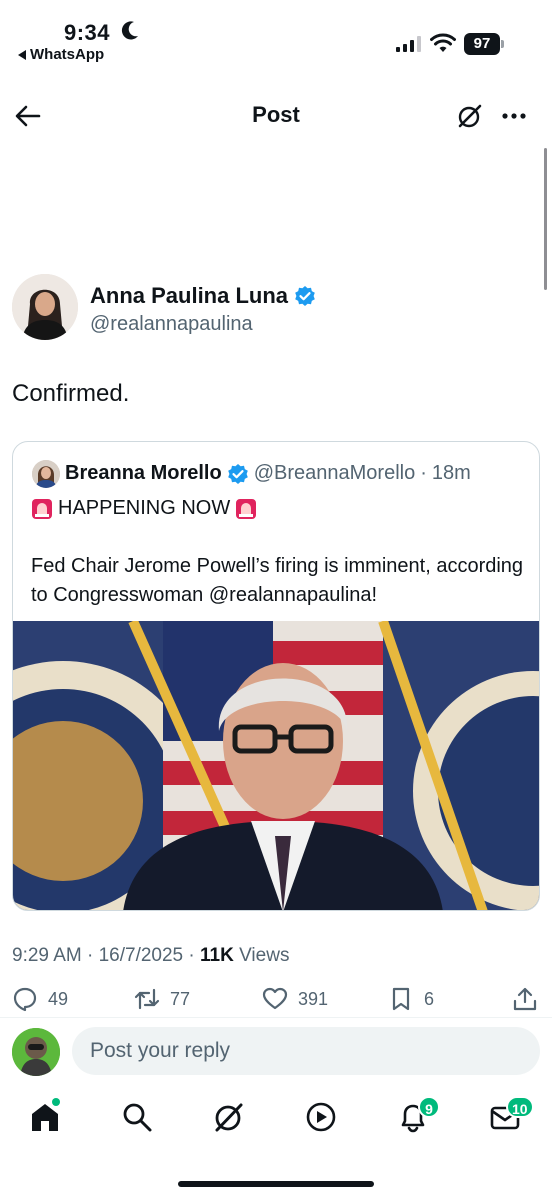 The image size is (552, 1200). What do you see at coordinates (171, 324) in the screenshot?
I see `author-handle: @realannapaulina` at bounding box center [171, 324].